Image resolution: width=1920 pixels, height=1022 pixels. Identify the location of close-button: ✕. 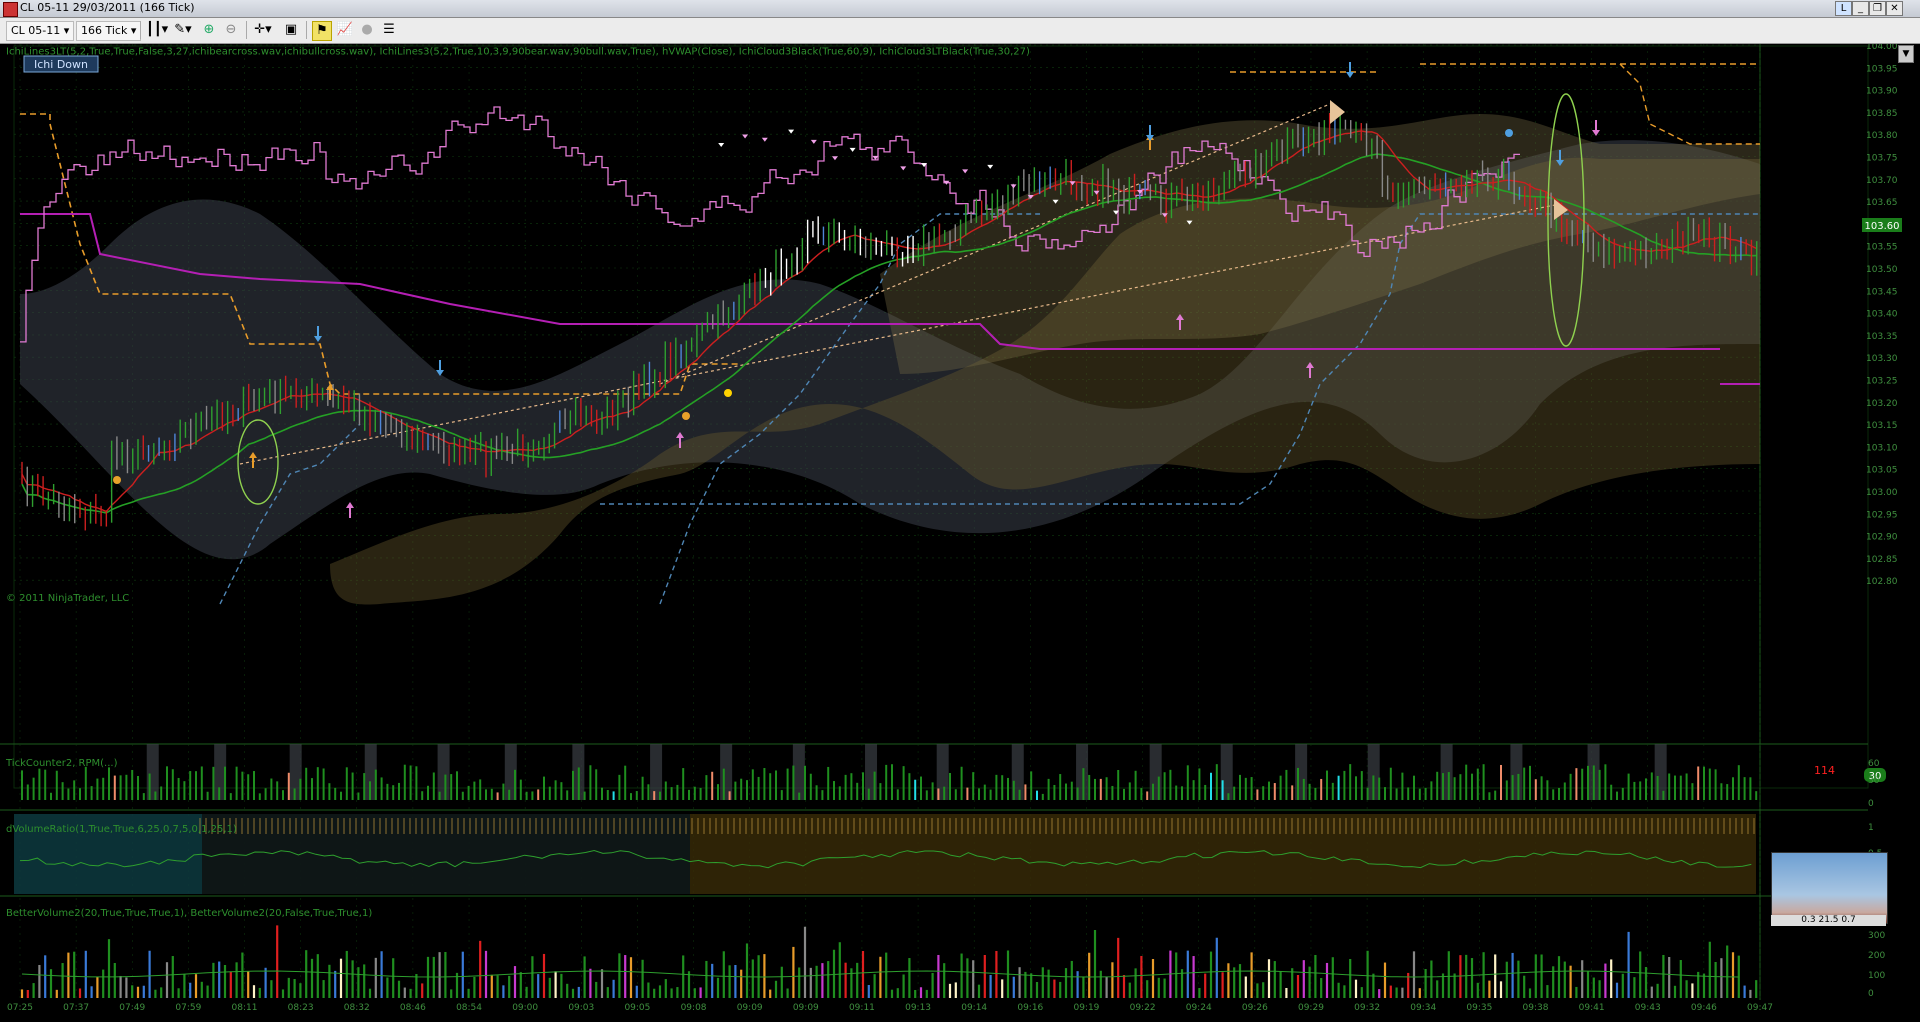
(1894, 8).